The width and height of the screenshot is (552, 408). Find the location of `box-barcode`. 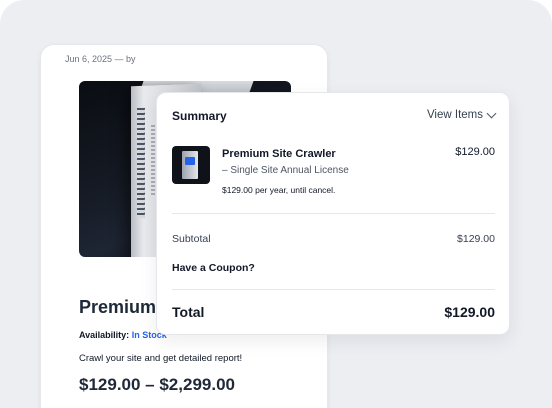

box-barcode is located at coordinates (141, 163).